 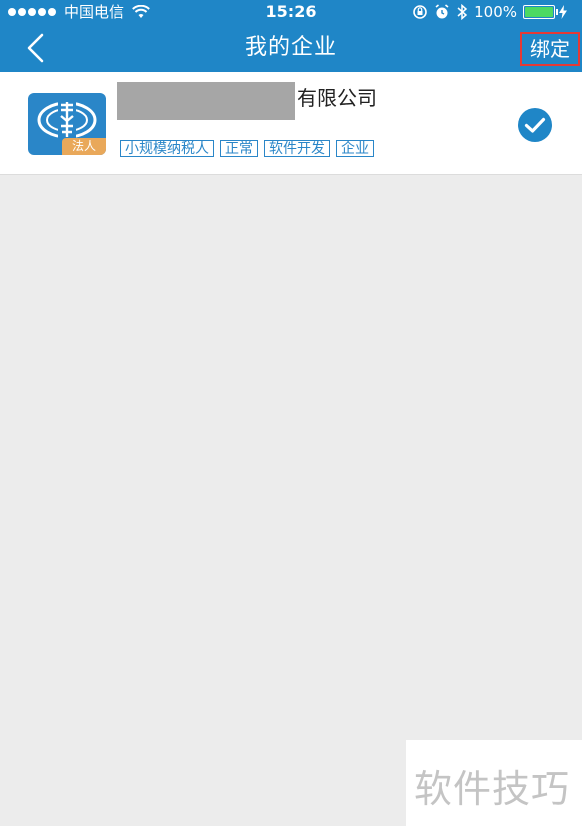 What do you see at coordinates (563, 12) in the screenshot?
I see `charging-icon` at bounding box center [563, 12].